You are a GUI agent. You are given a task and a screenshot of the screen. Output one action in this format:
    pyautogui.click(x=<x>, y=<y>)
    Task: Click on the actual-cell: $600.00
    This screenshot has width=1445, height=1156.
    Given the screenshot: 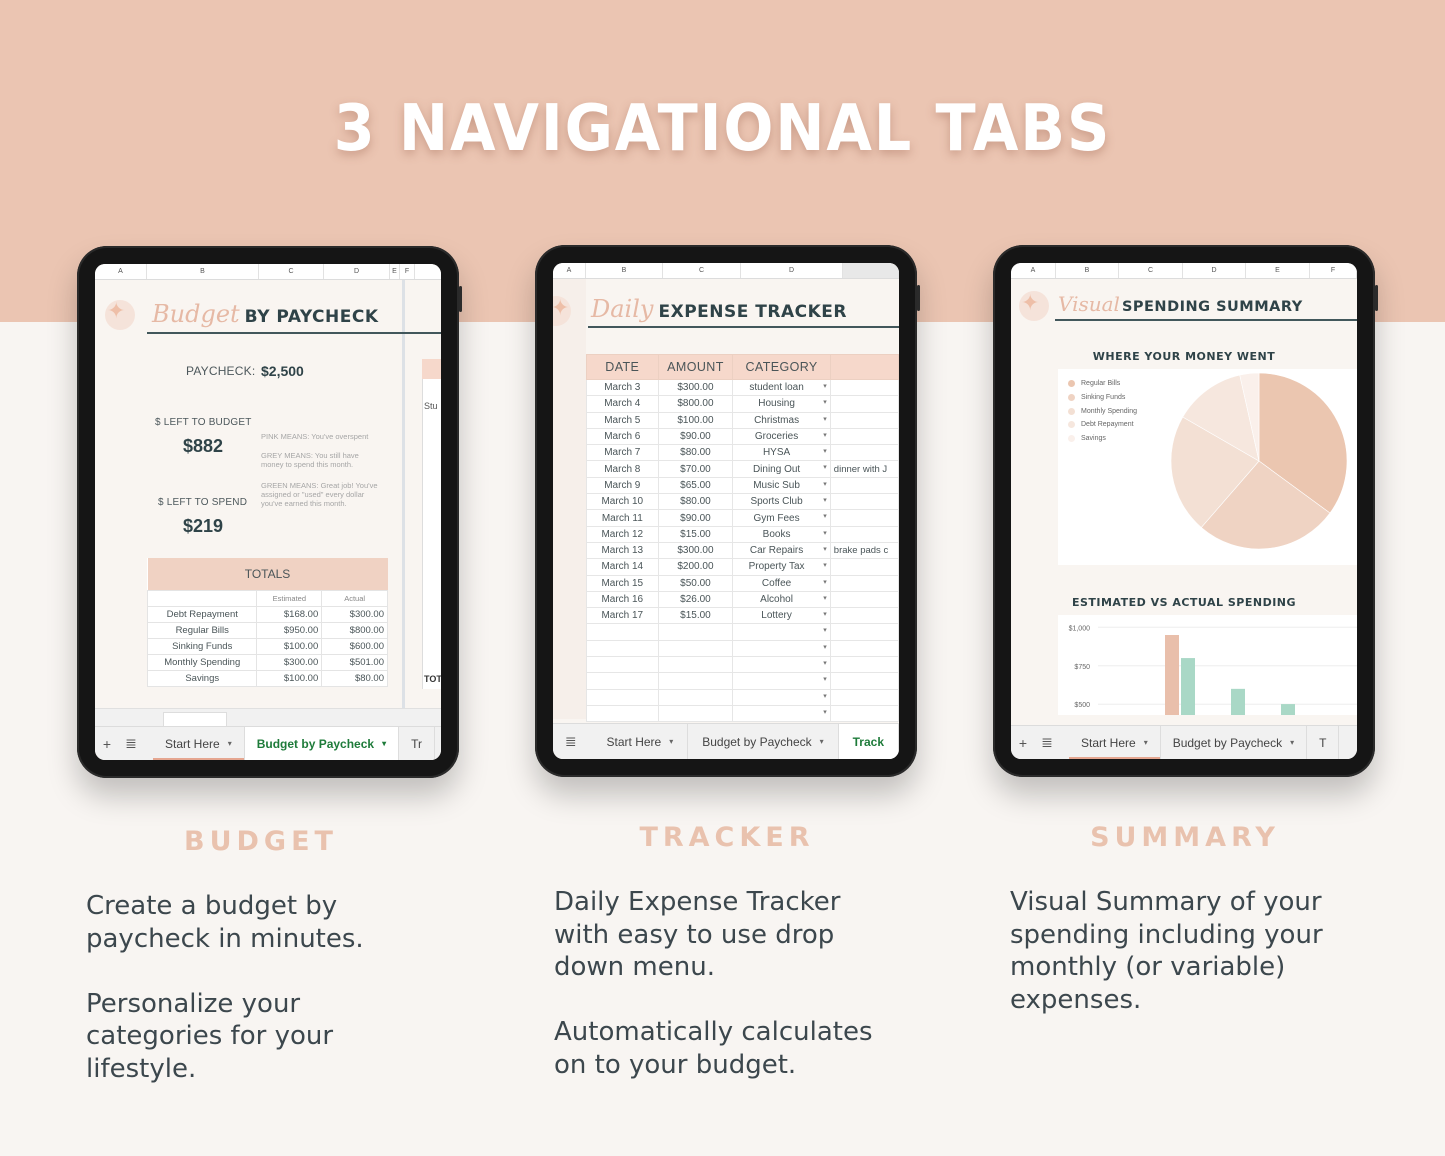 What is the action you would take?
    pyautogui.click(x=354, y=646)
    